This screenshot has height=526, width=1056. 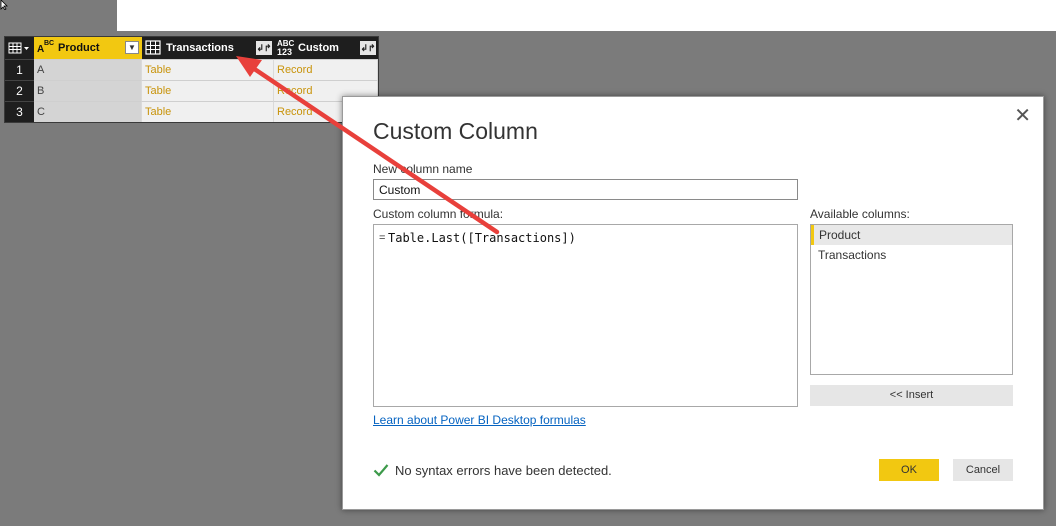 I want to click on filter-dropdown-button: ▼, so click(x=132, y=47).